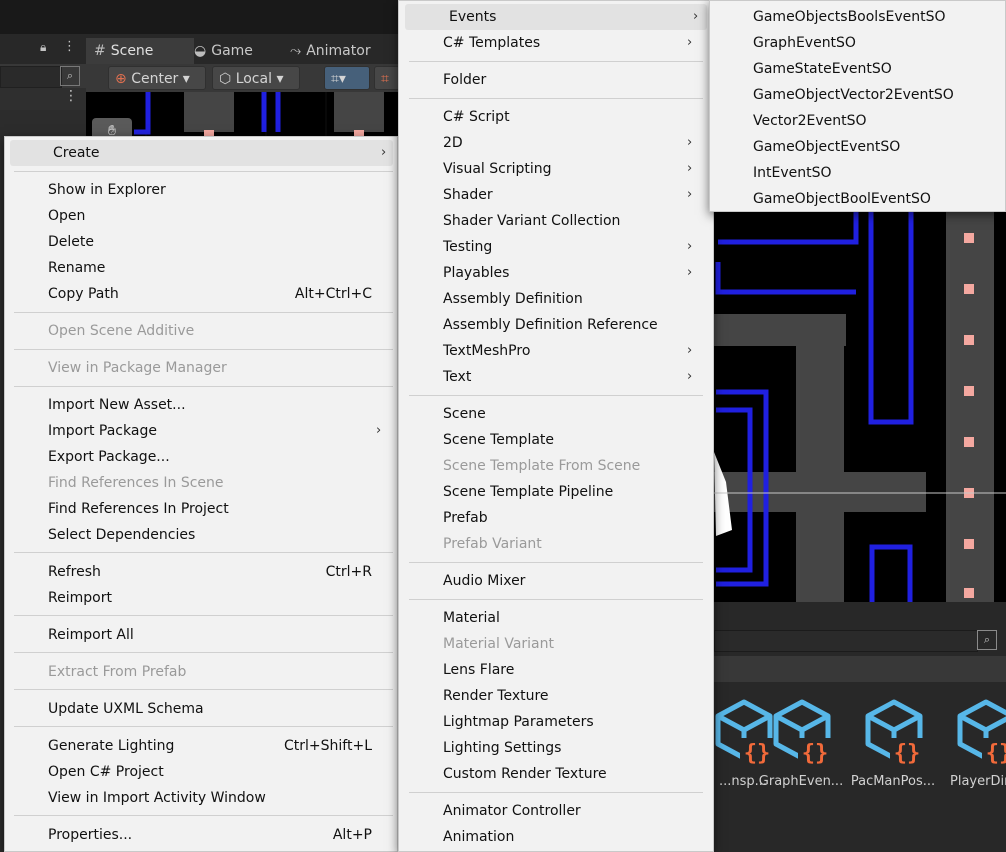 Image resolution: width=1006 pixels, height=852 pixels. I want to click on create-menu-item-events: Events ›, so click(556, 17).